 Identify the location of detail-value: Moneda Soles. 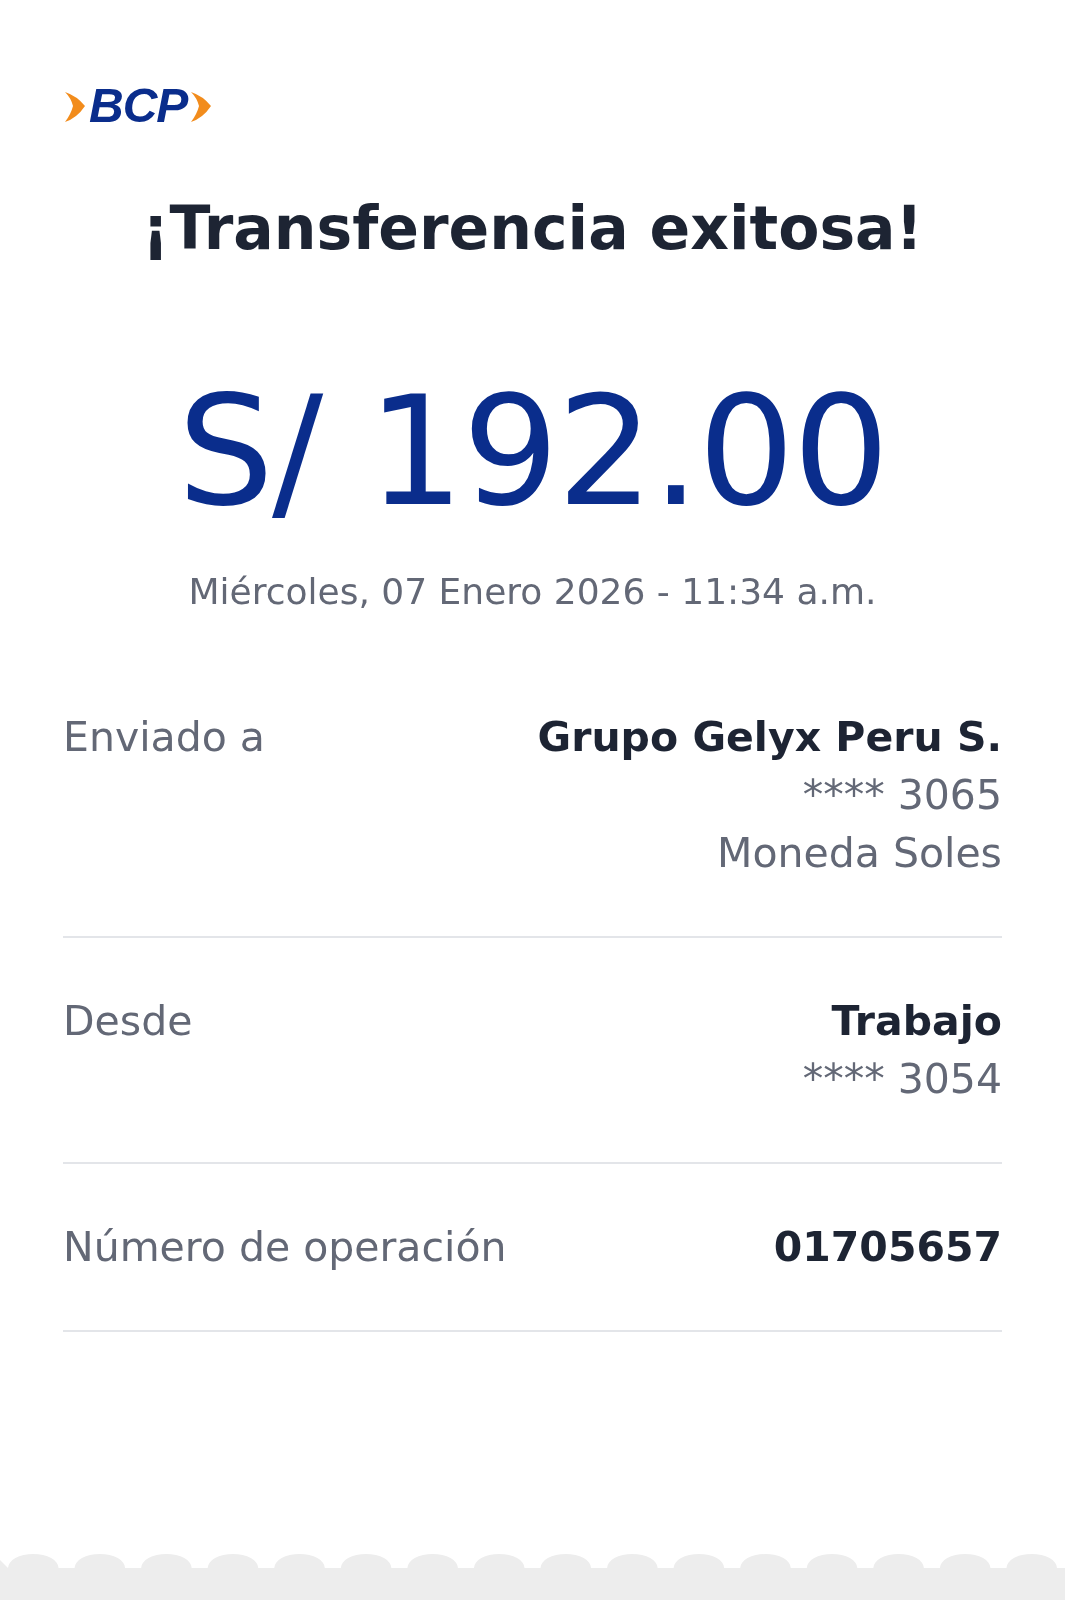
(859, 854).